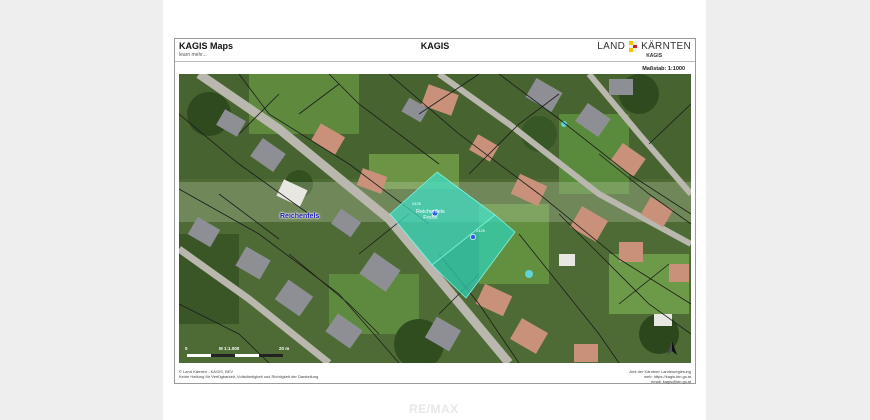 The height and width of the screenshot is (420, 870). What do you see at coordinates (186, 348) in the screenshot?
I see `scale-bar-start: 0` at bounding box center [186, 348].